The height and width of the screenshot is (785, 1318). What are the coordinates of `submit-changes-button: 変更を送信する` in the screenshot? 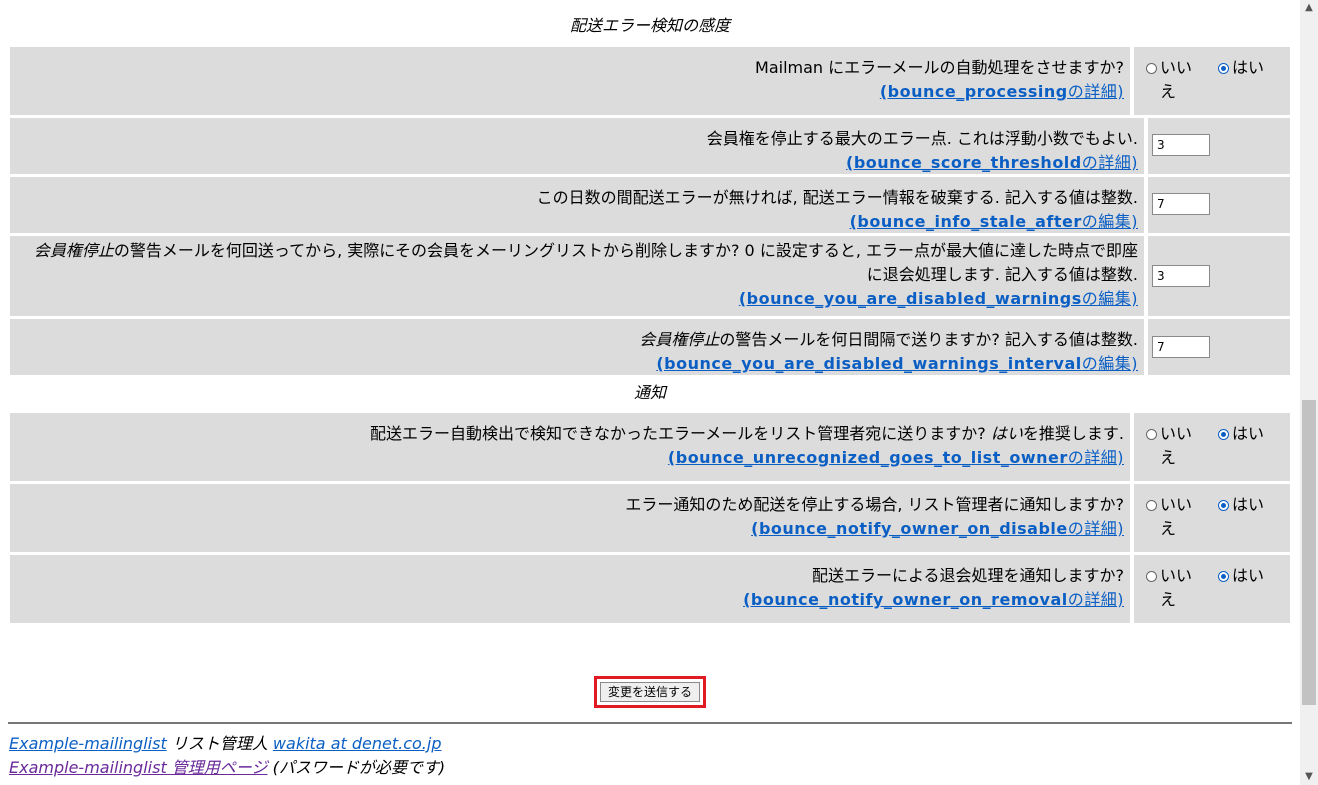 It's located at (650, 692).